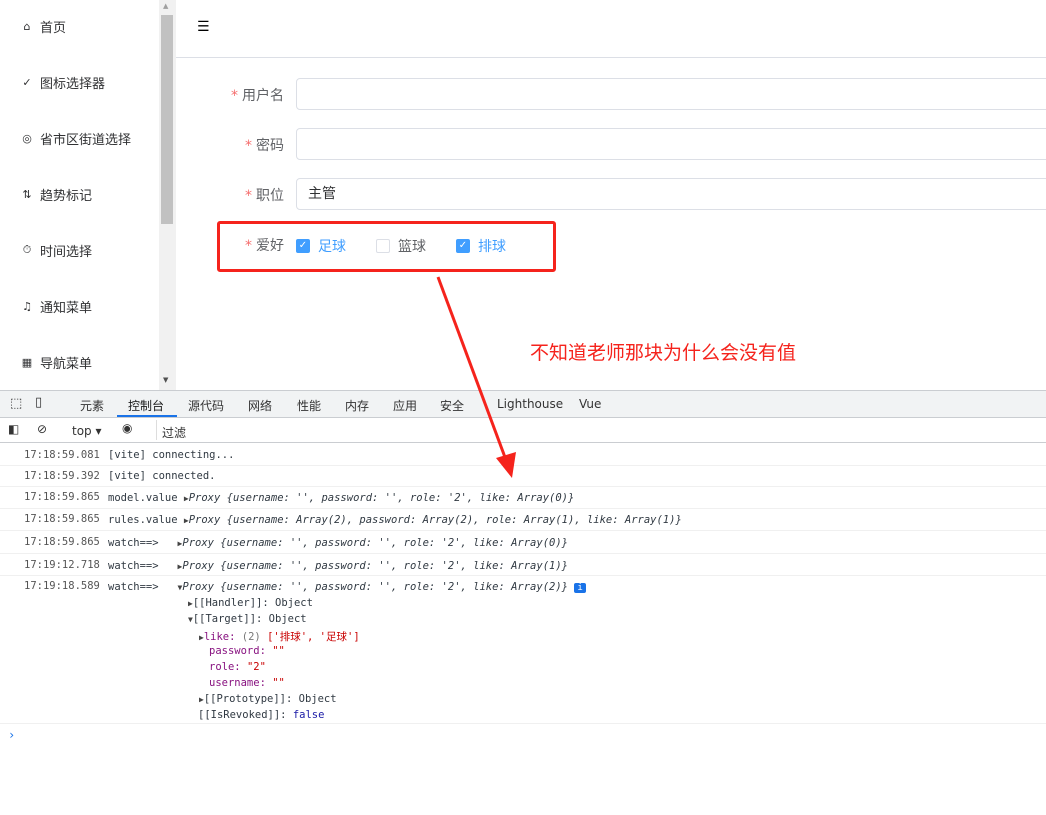  I want to click on context-select: top ▾, so click(87, 431).